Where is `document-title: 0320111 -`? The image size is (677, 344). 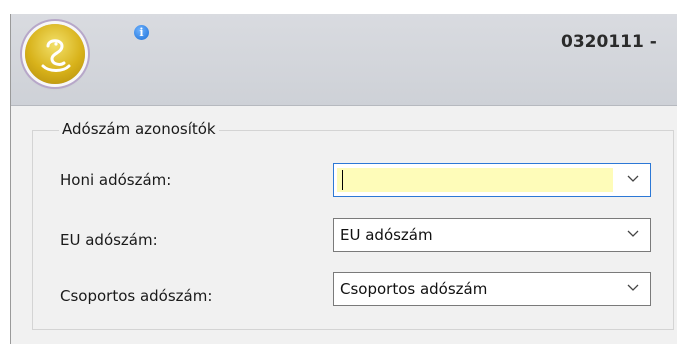 document-title: 0320111 - is located at coordinates (609, 42).